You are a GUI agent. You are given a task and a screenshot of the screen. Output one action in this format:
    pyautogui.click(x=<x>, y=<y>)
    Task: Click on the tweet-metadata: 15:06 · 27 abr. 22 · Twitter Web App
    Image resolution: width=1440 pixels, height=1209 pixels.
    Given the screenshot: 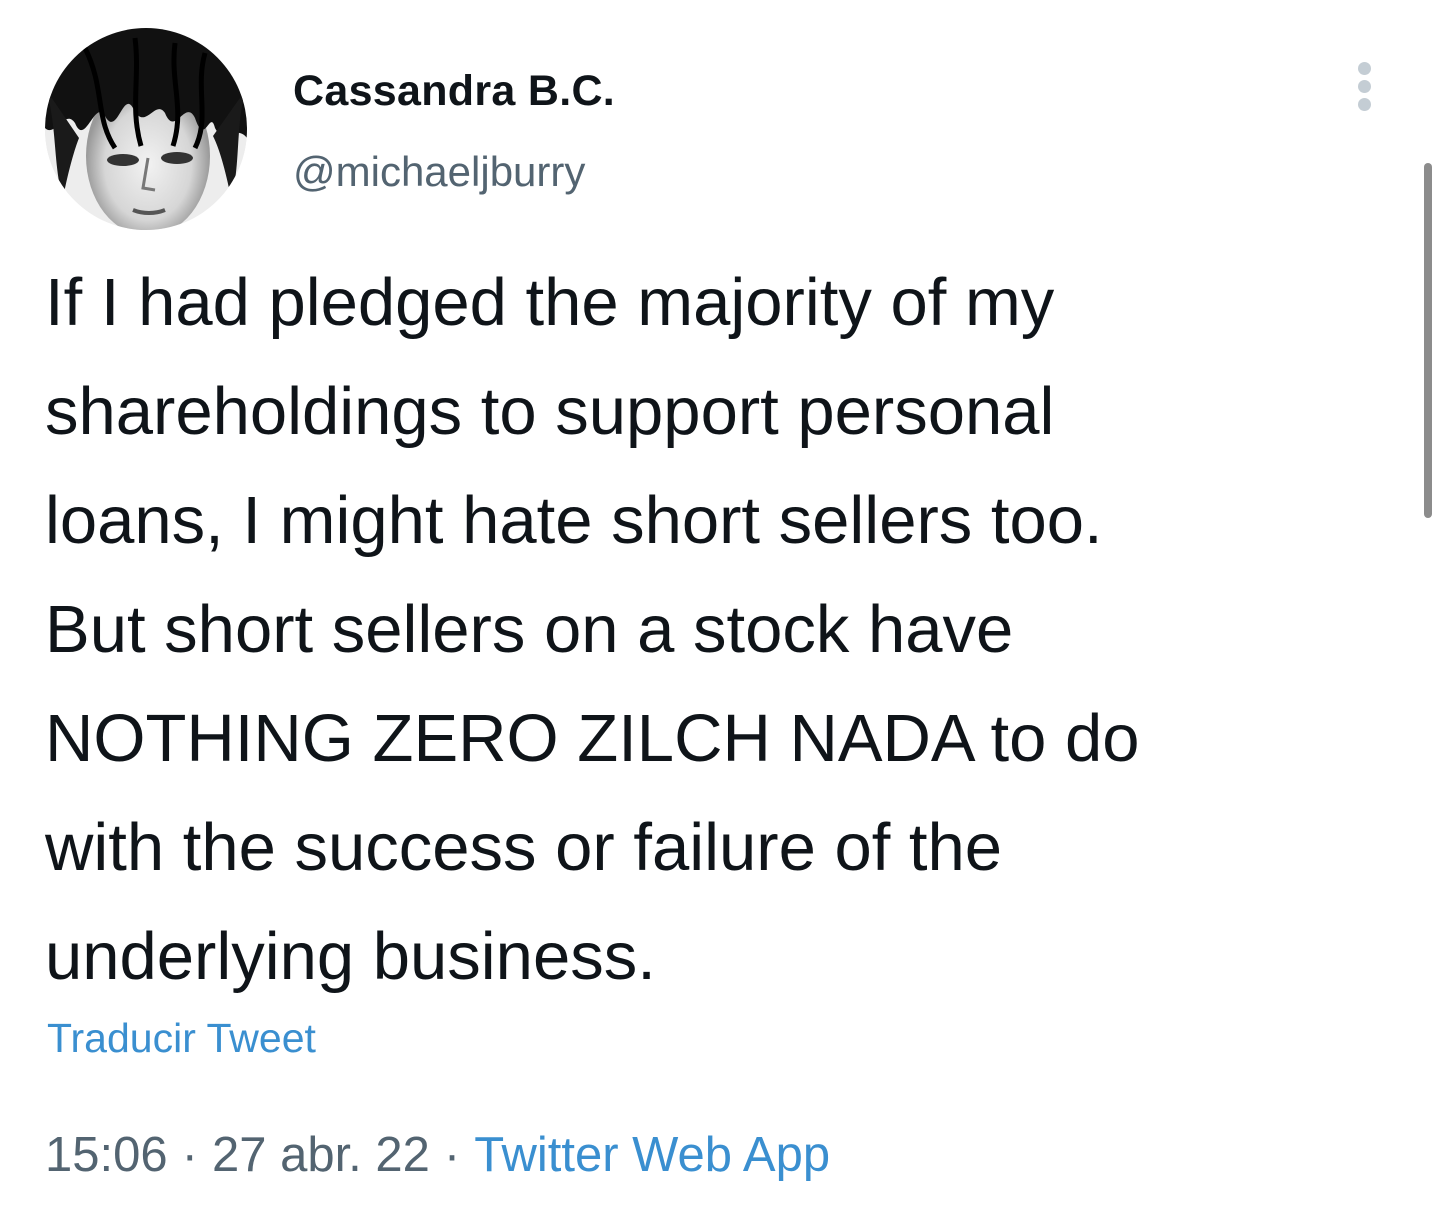 What is the action you would take?
    pyautogui.click(x=437, y=1155)
    